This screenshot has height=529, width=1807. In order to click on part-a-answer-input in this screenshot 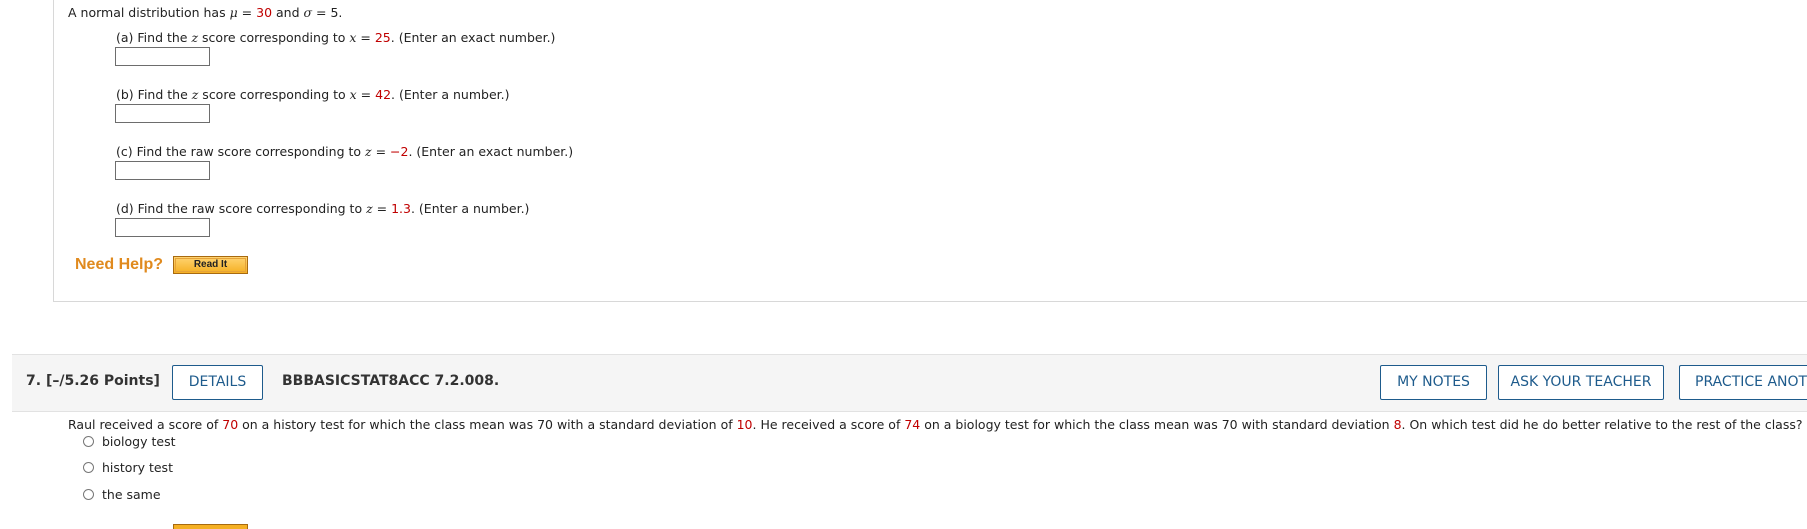, I will do `click(162, 56)`.